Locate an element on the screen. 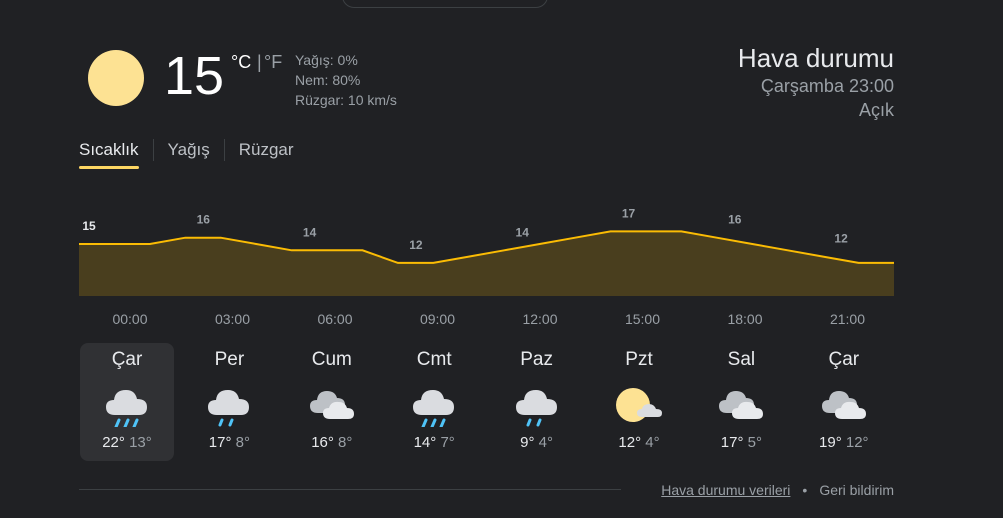 The height and width of the screenshot is (518, 1003). hour-tick-label: 21:00 is located at coordinates (847, 319).